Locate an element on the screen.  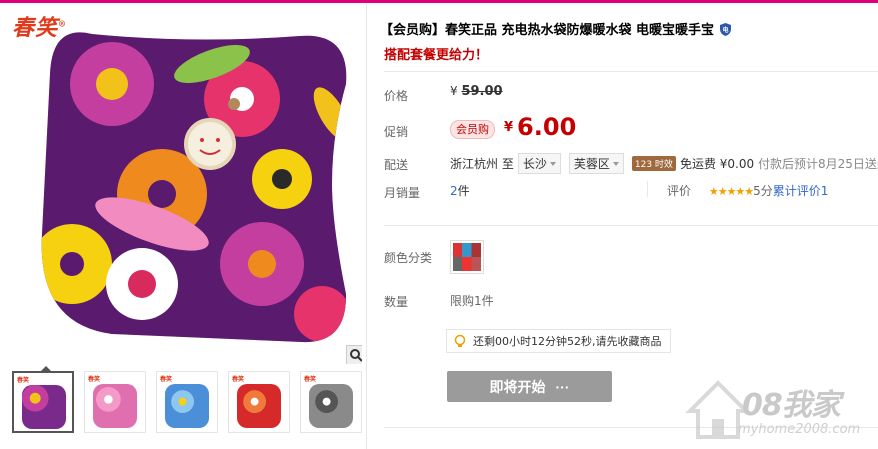
sales-unit: 件 is located at coordinates (463, 191).